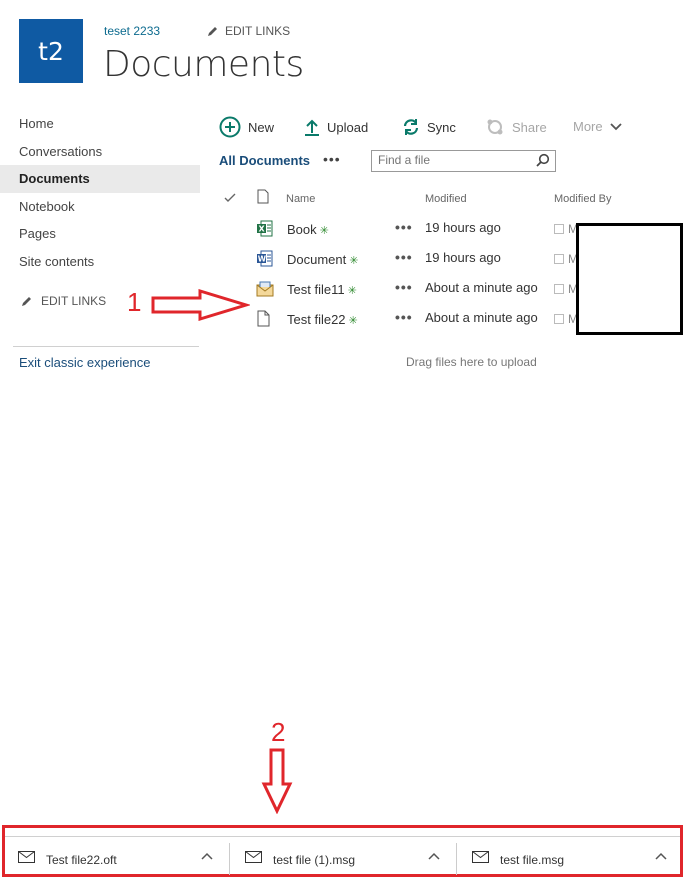 The height and width of the screenshot is (882, 685). I want to click on annotation-arrow-down-icon, so click(277, 781).